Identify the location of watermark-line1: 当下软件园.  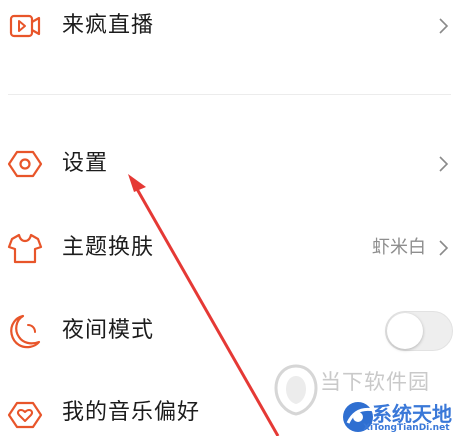
(375, 382).